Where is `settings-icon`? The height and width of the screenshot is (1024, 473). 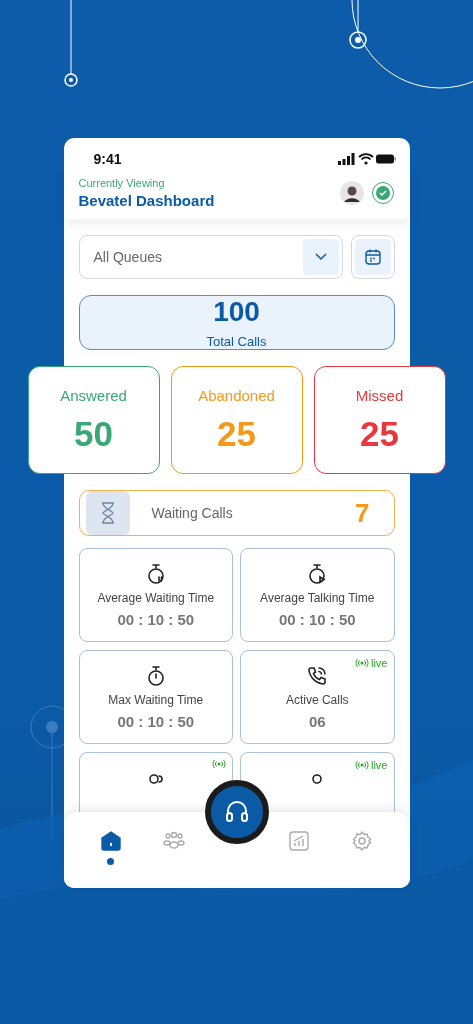 settings-icon is located at coordinates (362, 841).